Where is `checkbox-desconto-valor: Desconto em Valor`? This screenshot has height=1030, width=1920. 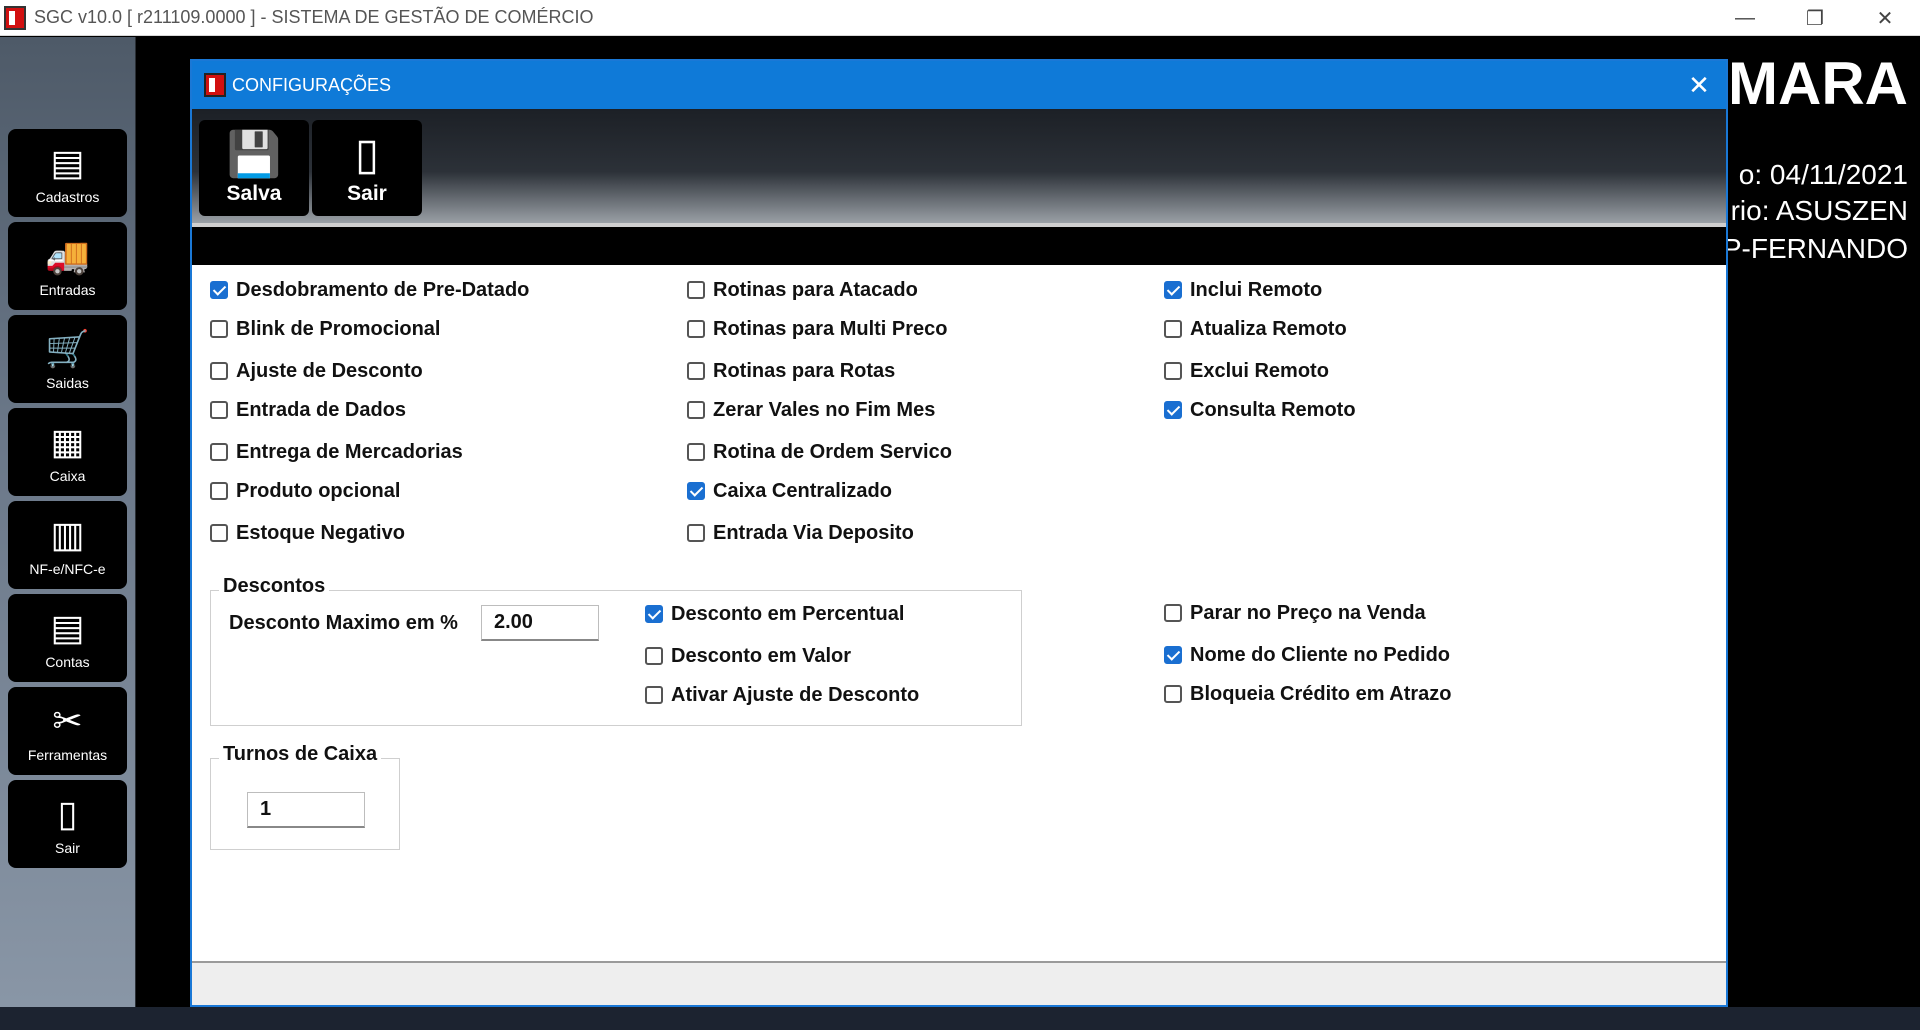 checkbox-desconto-valor: Desconto em Valor is located at coordinates (748, 656).